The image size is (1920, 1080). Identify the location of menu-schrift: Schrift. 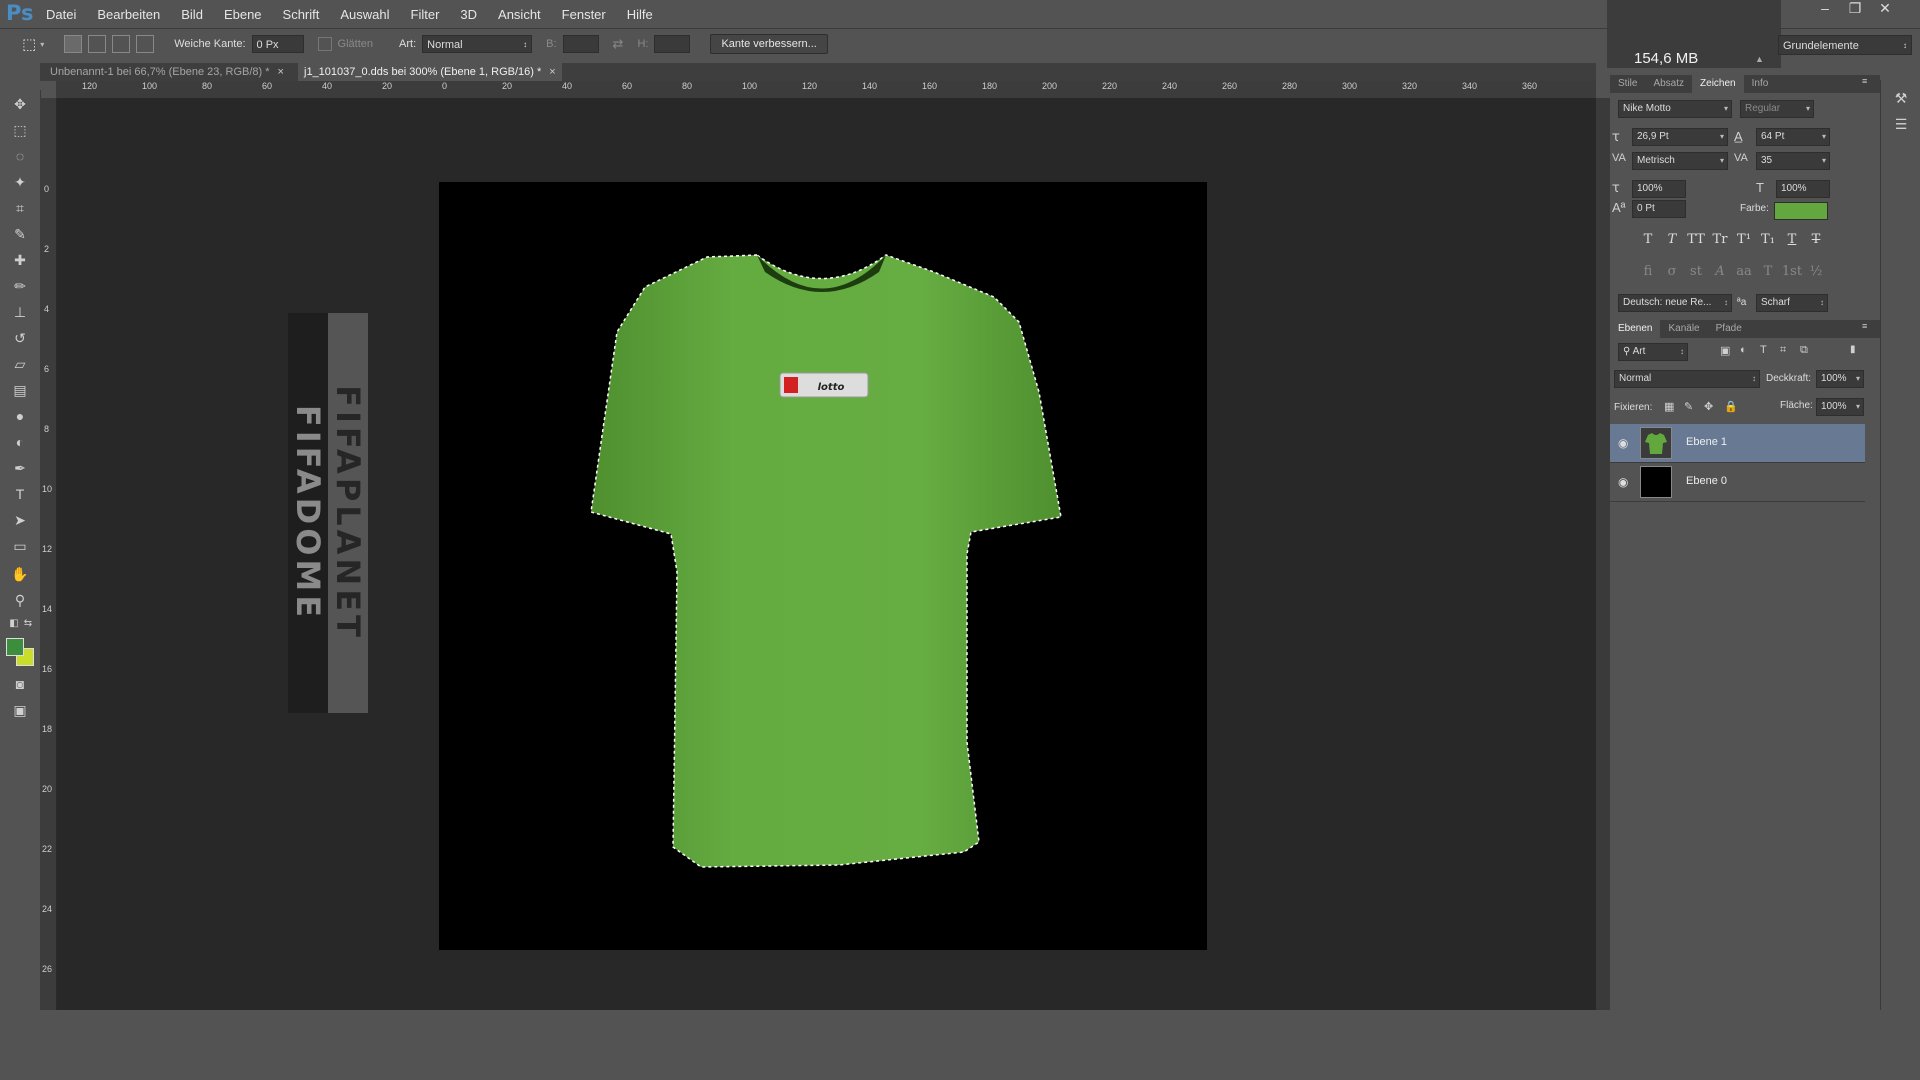
(301, 14).